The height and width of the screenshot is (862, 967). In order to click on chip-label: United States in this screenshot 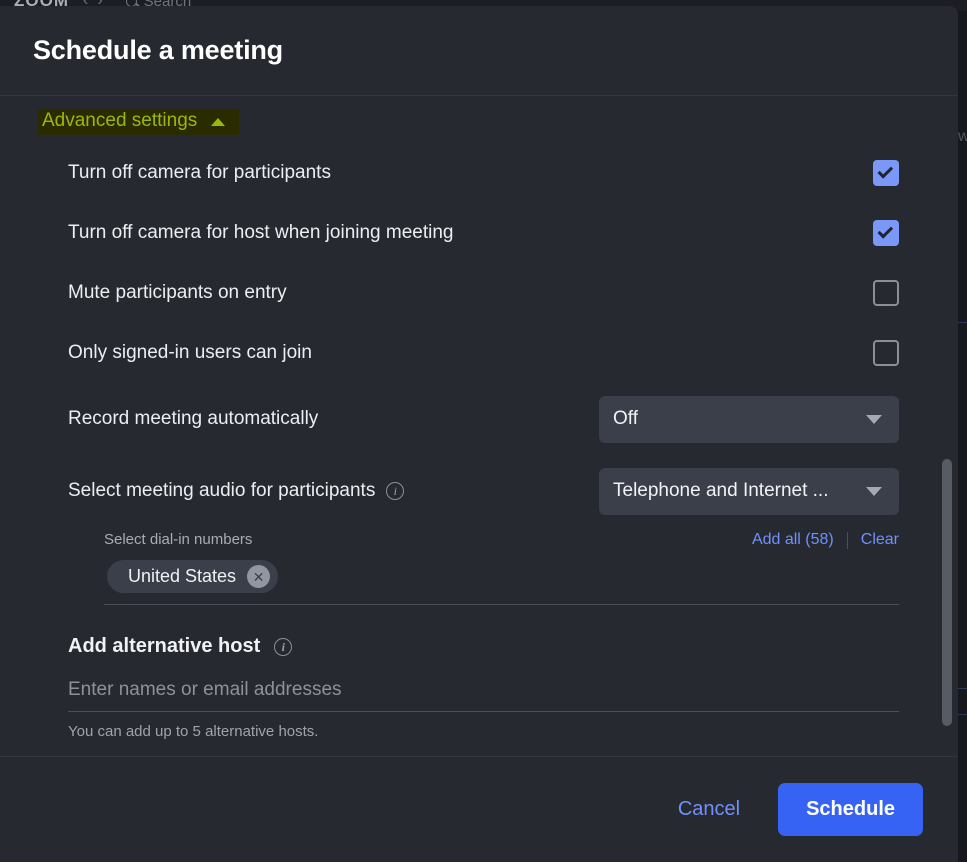, I will do `click(182, 576)`.